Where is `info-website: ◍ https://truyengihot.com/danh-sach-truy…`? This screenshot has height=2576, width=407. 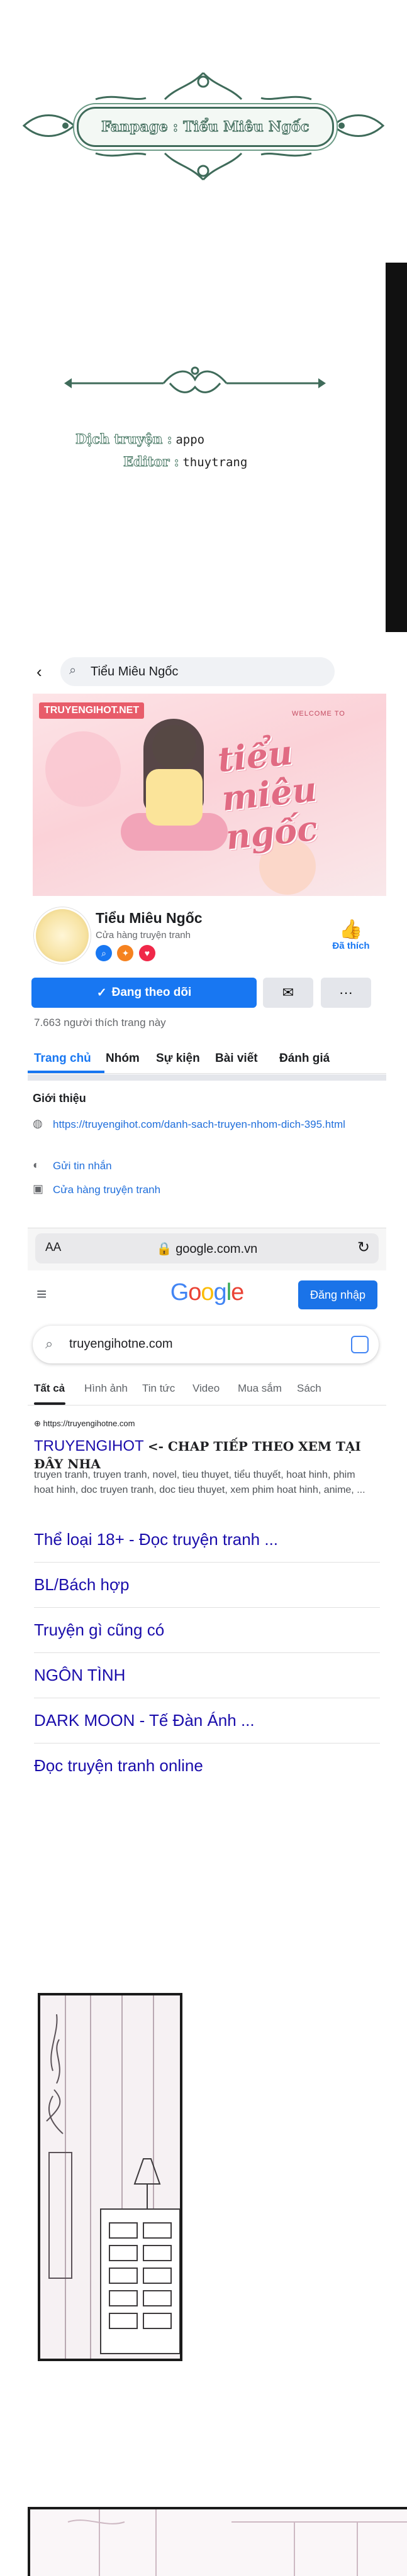 info-website: ◍ https://truyengihot.com/danh-sach-truy… is located at coordinates (207, 1134).